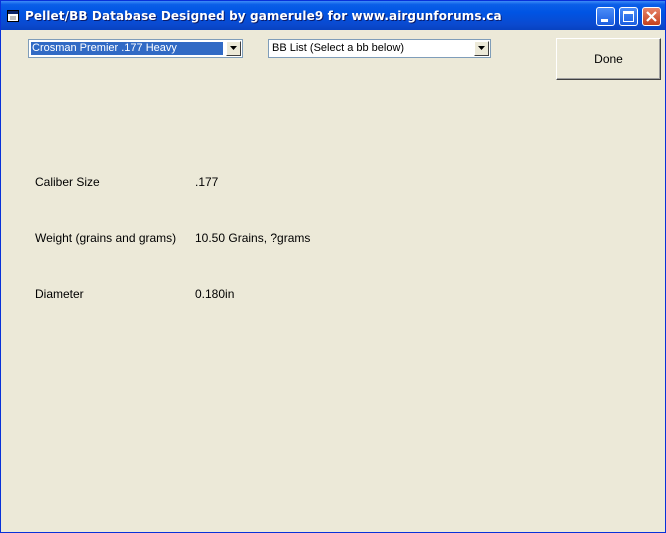 The height and width of the screenshot is (533, 666). Describe the element at coordinates (338, 48) in the screenshot. I see `bb-combo-value: BB List (Select a bb below)` at that location.